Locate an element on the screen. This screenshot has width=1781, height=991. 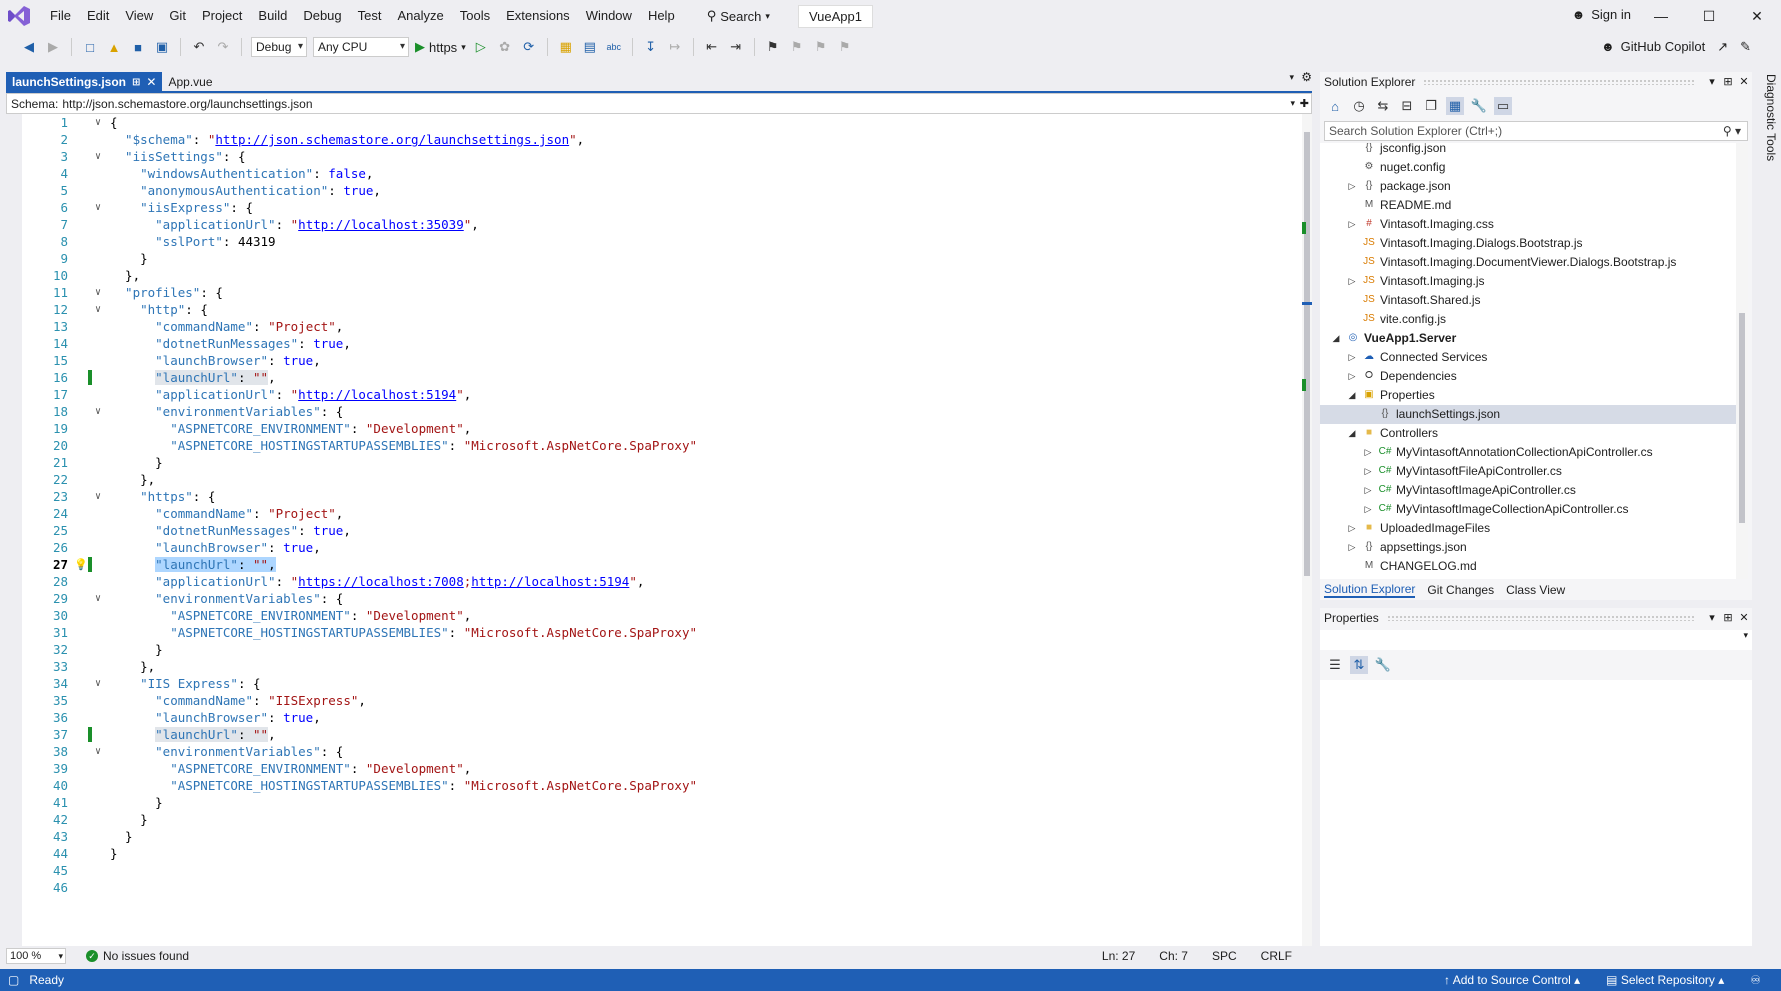
share-icon: ↗ is located at coordinates (1722, 47).